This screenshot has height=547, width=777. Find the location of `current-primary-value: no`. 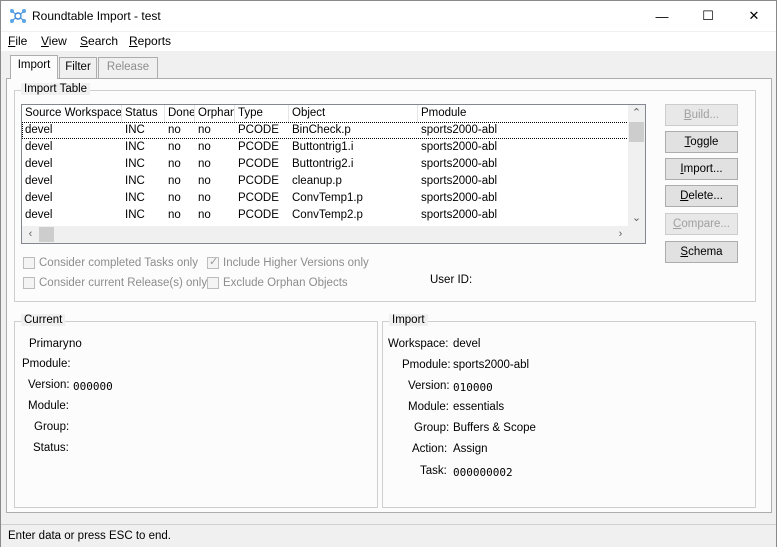

current-primary-value: no is located at coordinates (75, 344).